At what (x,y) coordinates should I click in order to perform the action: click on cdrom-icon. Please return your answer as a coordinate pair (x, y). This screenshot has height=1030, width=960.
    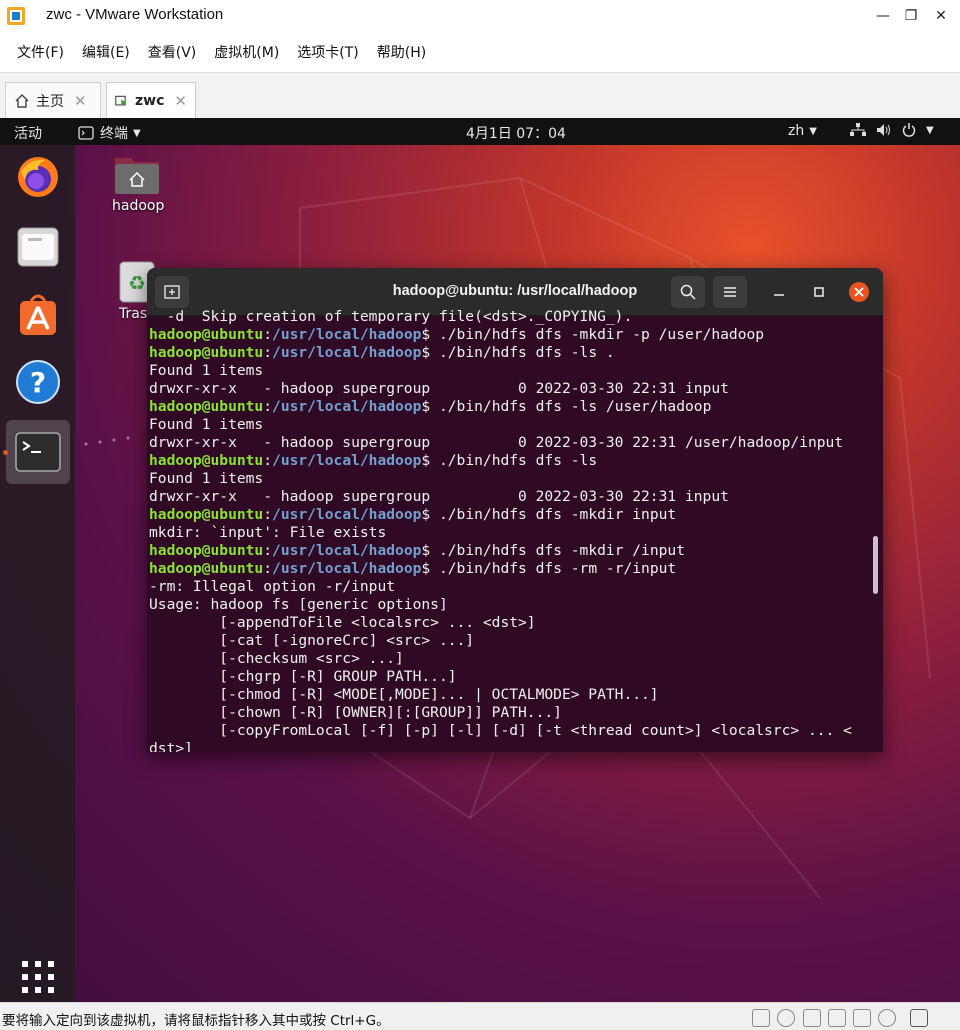
    Looking at the image, I should click on (786, 1018).